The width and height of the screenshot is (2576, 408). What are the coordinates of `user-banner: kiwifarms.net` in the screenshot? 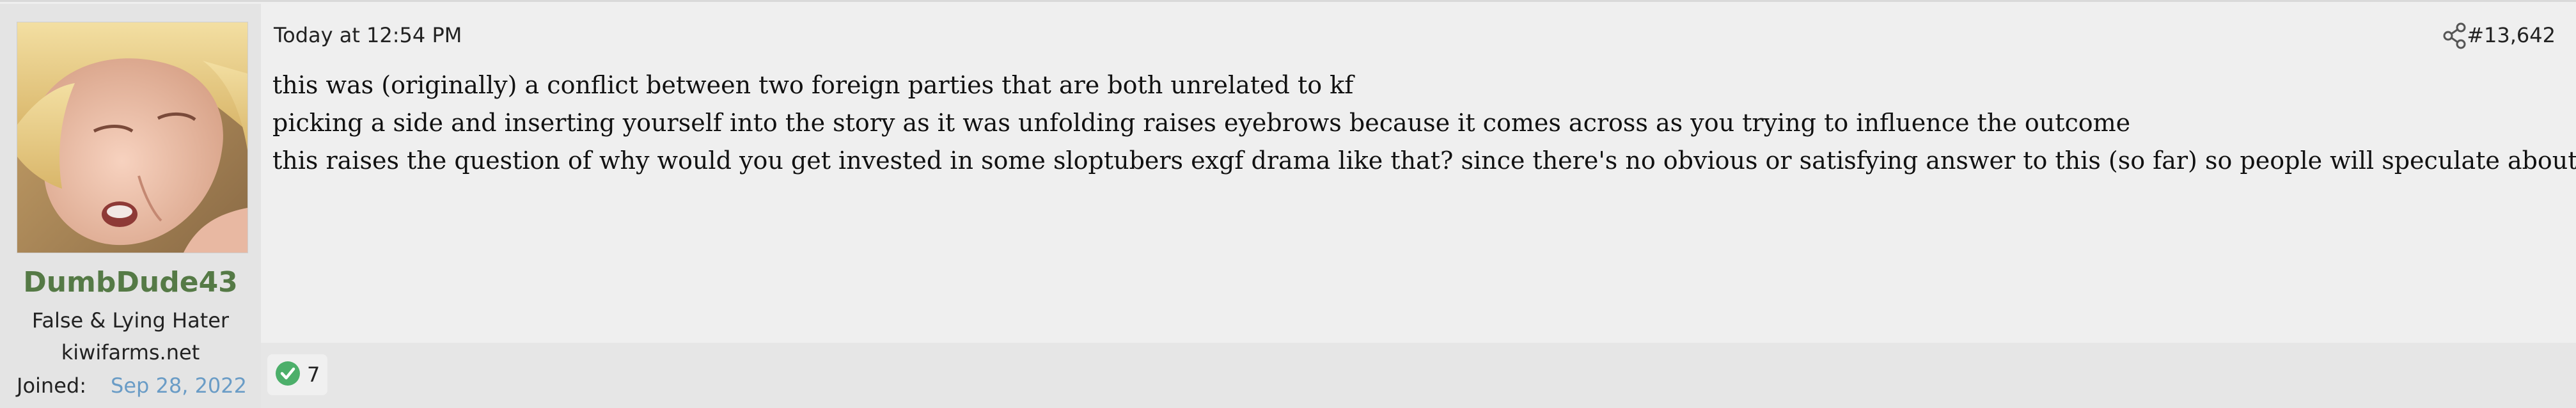 It's located at (130, 352).